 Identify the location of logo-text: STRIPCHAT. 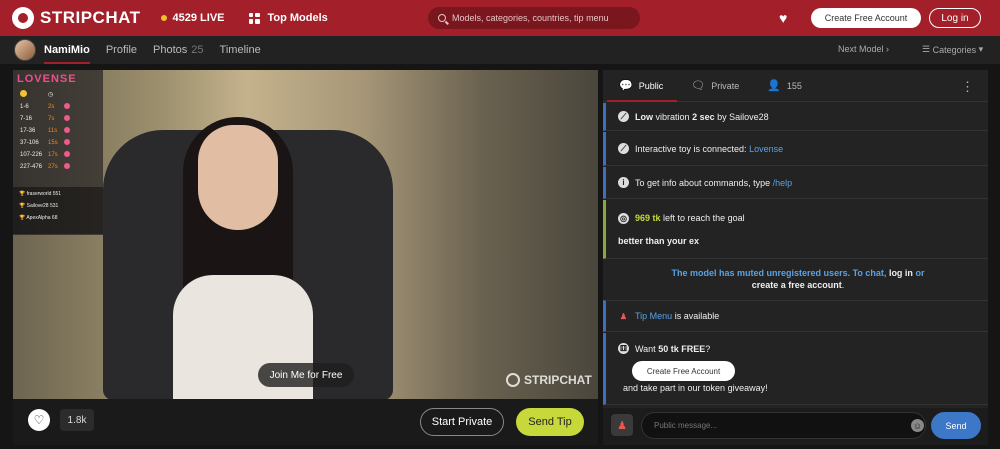
(90, 17).